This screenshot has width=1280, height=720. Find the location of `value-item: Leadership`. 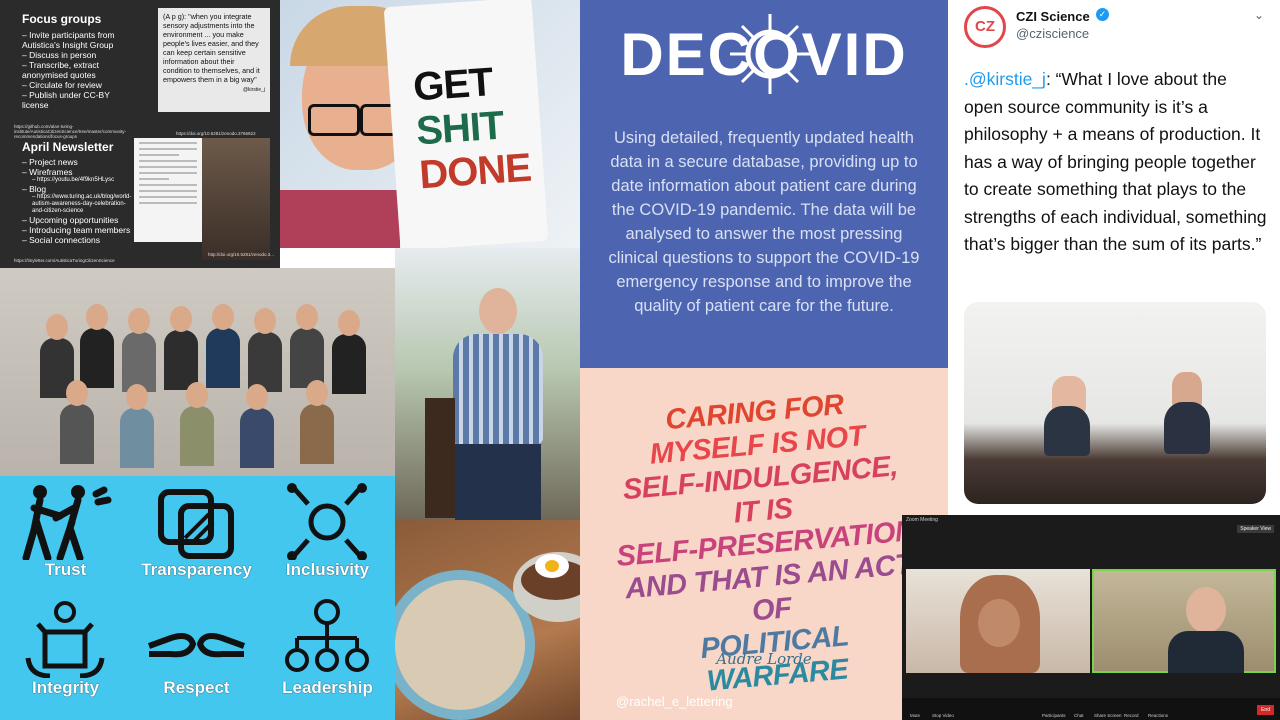

value-item: Leadership is located at coordinates (327, 648).